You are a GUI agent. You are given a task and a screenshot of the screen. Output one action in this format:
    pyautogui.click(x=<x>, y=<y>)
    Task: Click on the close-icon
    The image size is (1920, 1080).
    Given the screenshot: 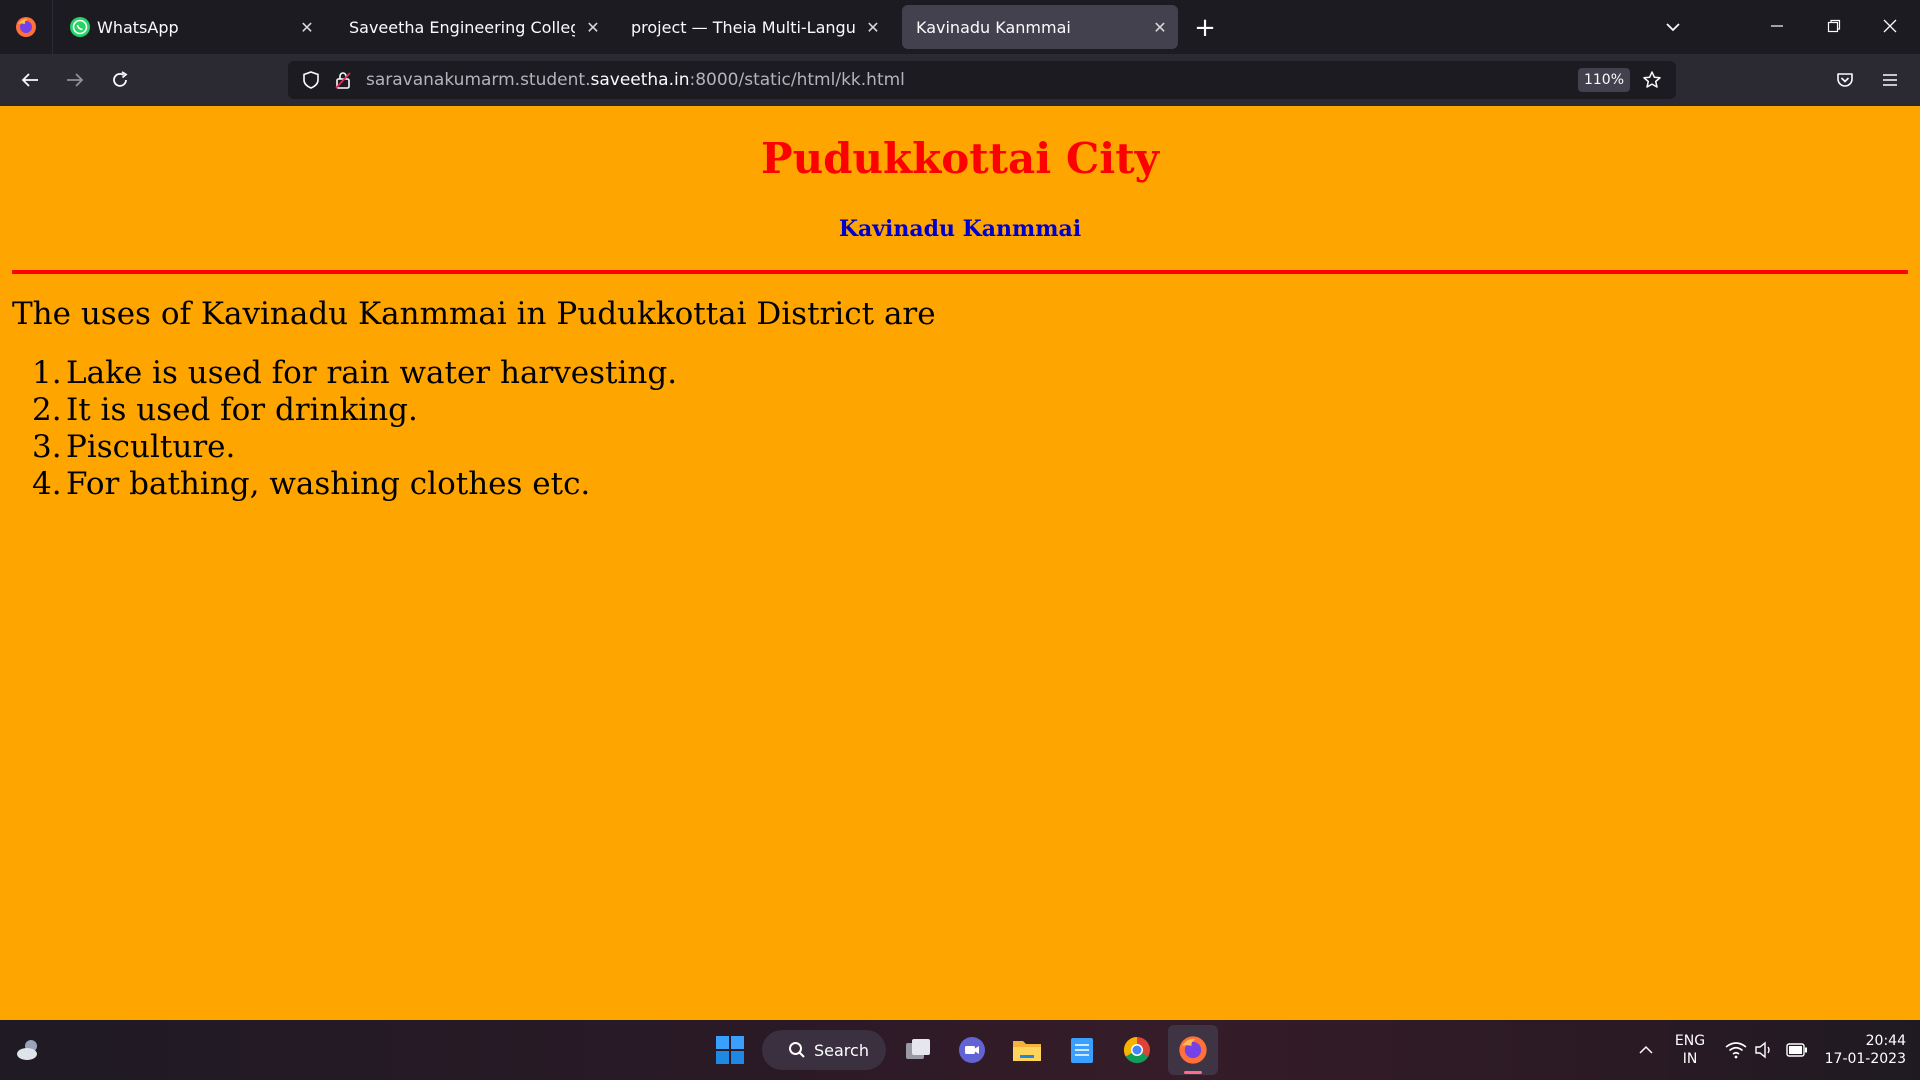 What is the action you would take?
    pyautogui.click(x=1890, y=26)
    